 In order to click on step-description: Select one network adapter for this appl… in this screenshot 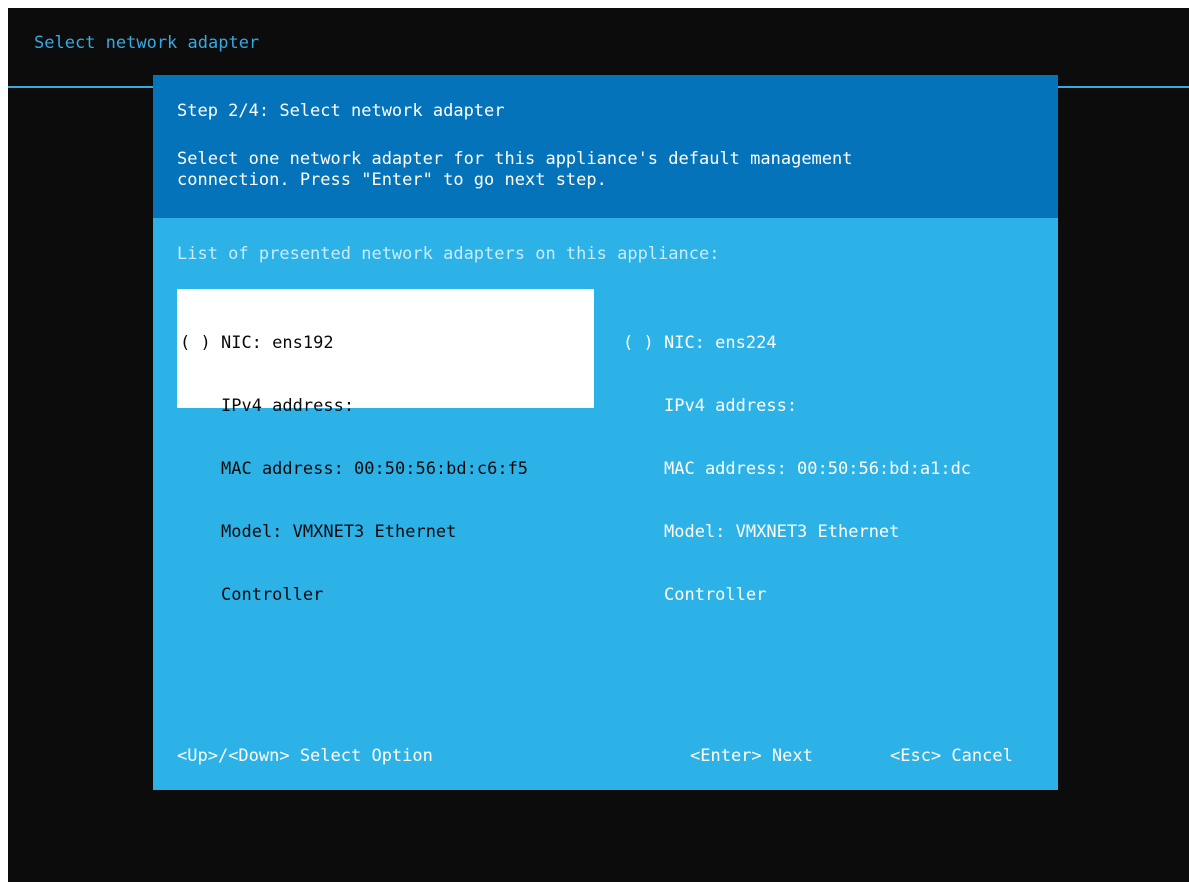, I will do `click(515, 170)`.